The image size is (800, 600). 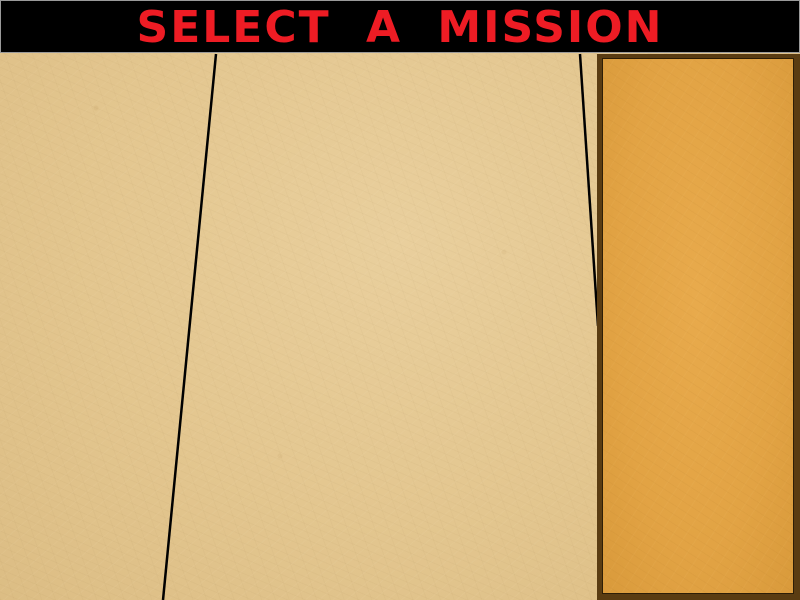 I want to click on screen-title: SELECT A MISSION, so click(x=400, y=27).